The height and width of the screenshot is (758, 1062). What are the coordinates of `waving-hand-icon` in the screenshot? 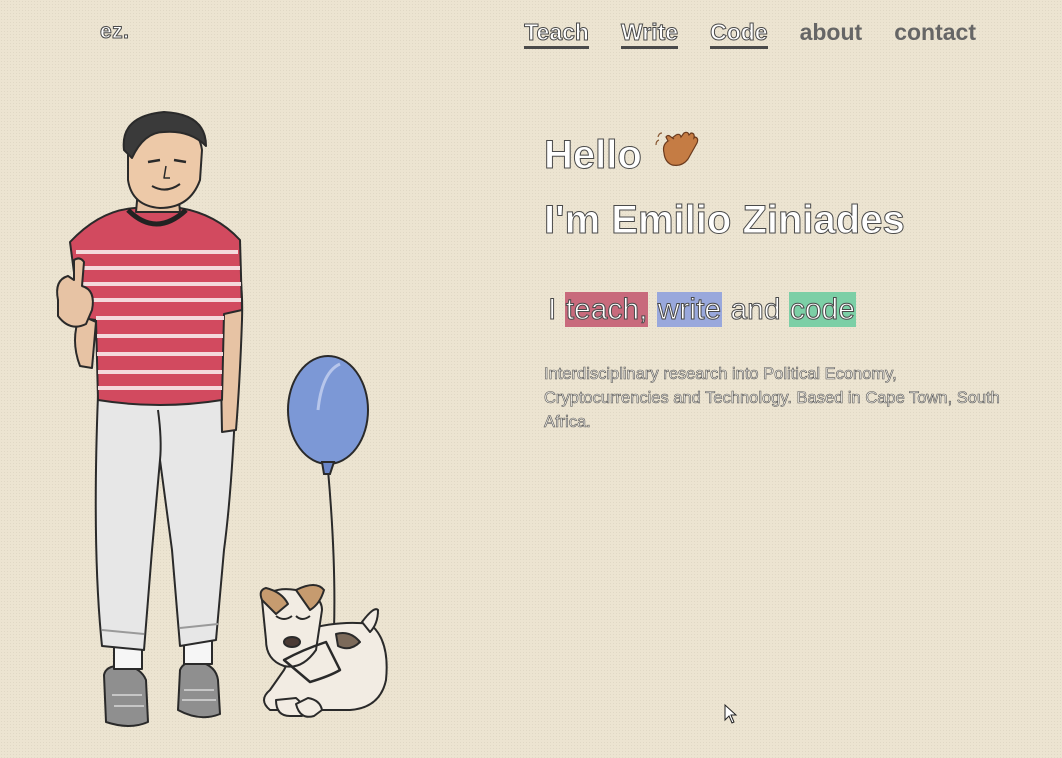 It's located at (677, 154).